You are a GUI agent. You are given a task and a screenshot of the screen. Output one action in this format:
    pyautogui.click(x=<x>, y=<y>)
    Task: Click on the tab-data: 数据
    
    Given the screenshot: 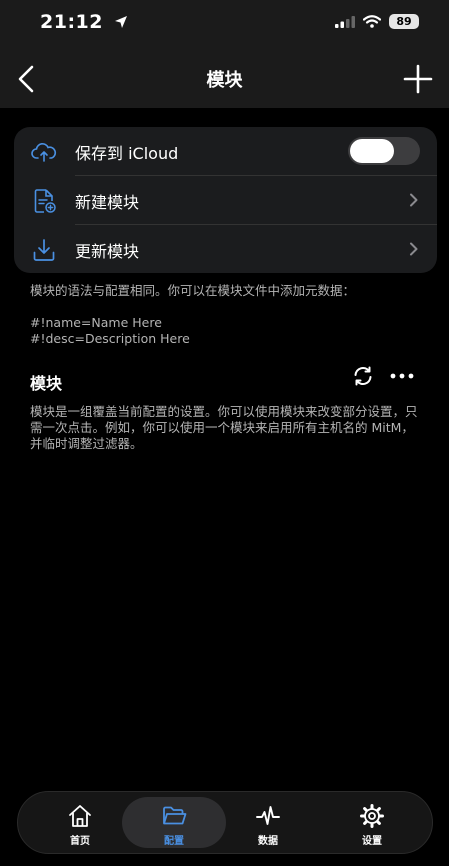 What is the action you would take?
    pyautogui.click(x=268, y=822)
    